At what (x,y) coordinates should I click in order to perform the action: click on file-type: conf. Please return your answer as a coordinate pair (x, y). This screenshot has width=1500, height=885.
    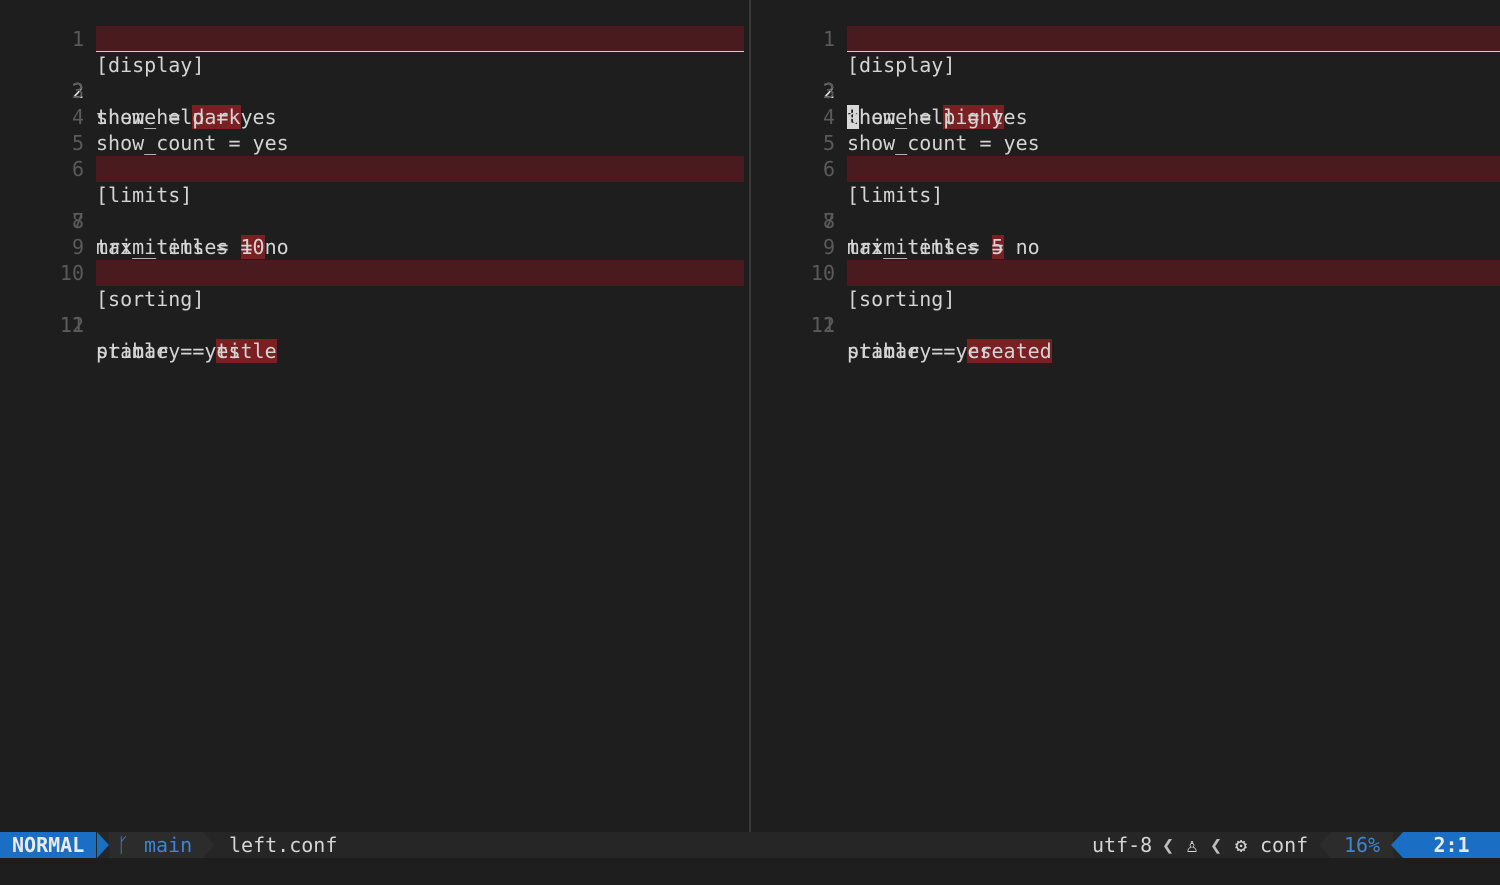
    Looking at the image, I should click on (1284, 845).